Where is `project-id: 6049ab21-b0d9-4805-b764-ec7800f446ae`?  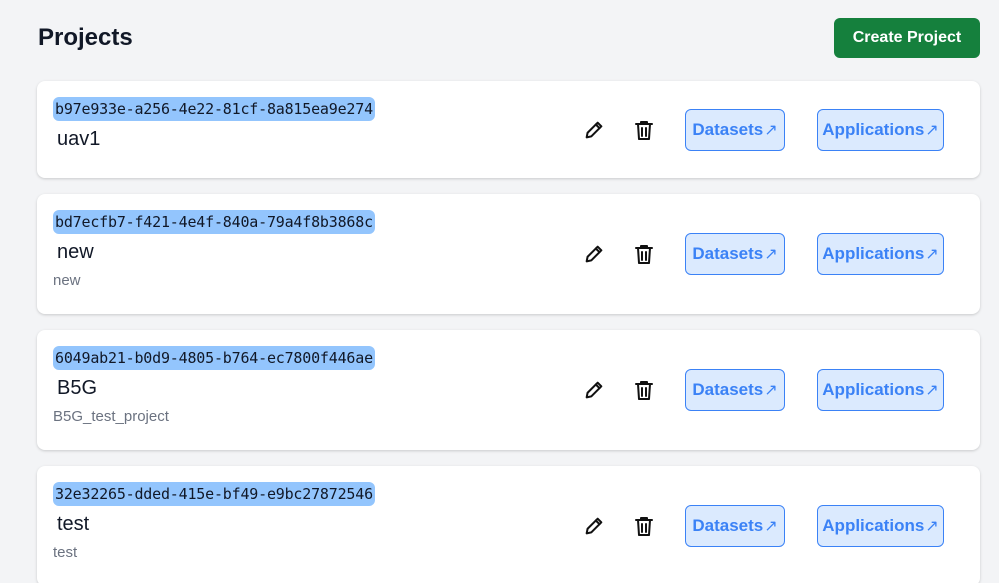
project-id: 6049ab21-b0d9-4805-b764-ec7800f446ae is located at coordinates (214, 358).